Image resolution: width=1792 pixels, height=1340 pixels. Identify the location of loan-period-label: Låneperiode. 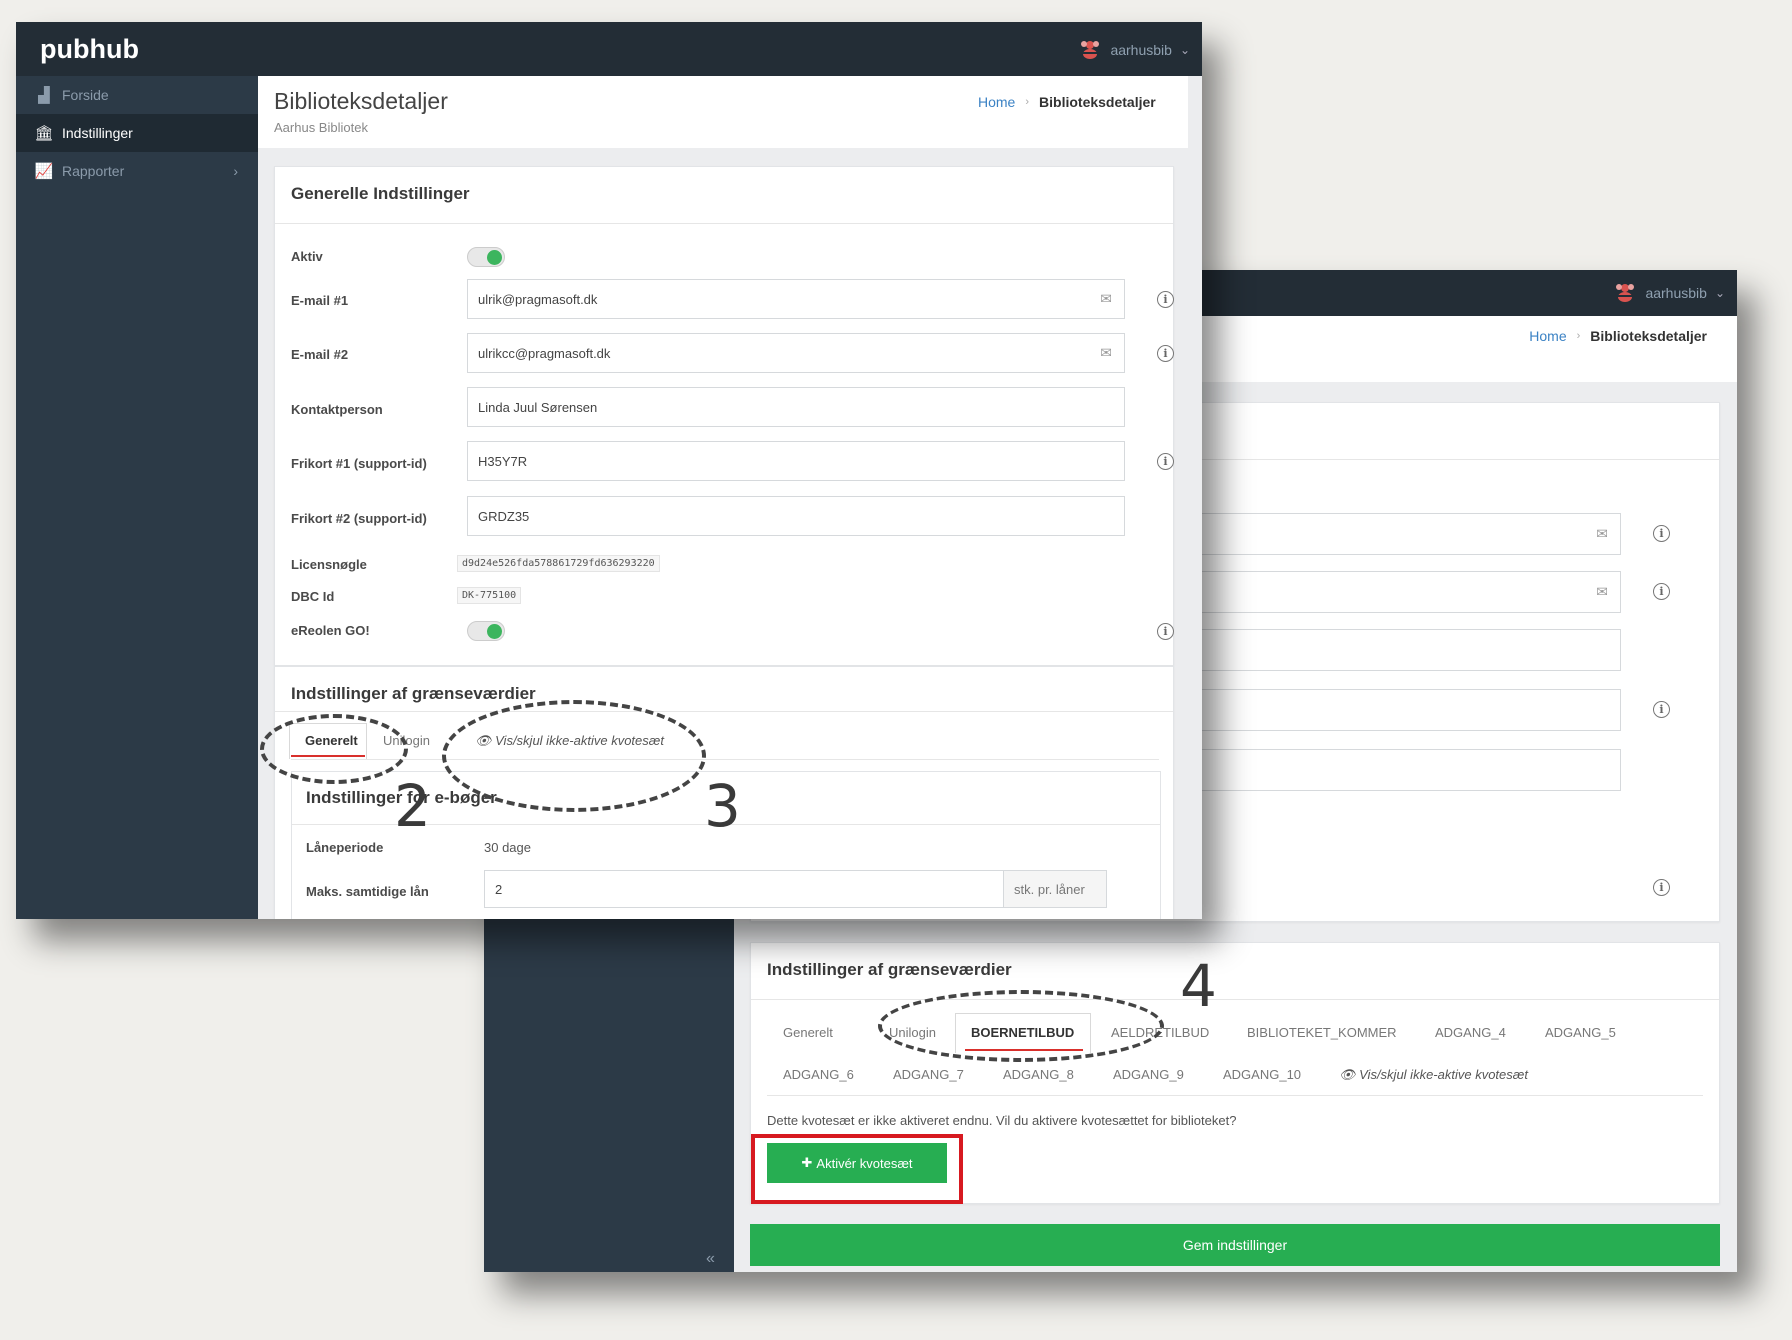
(345, 847).